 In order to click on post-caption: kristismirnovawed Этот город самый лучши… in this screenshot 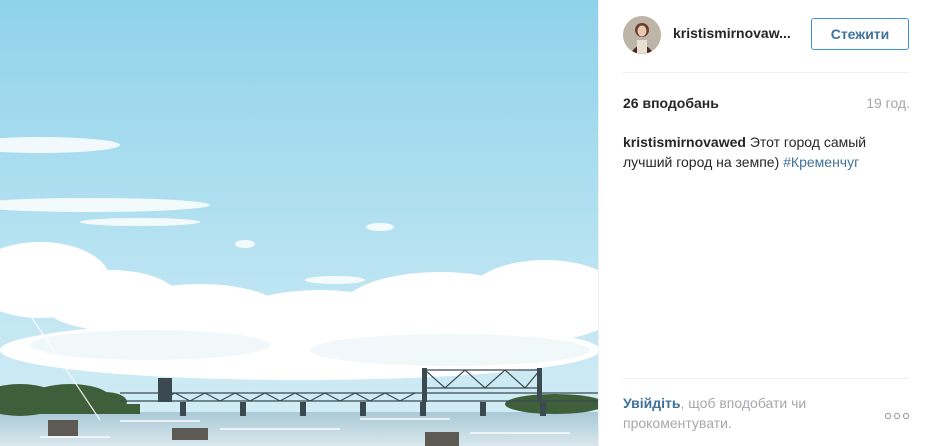, I will do `click(758, 152)`.